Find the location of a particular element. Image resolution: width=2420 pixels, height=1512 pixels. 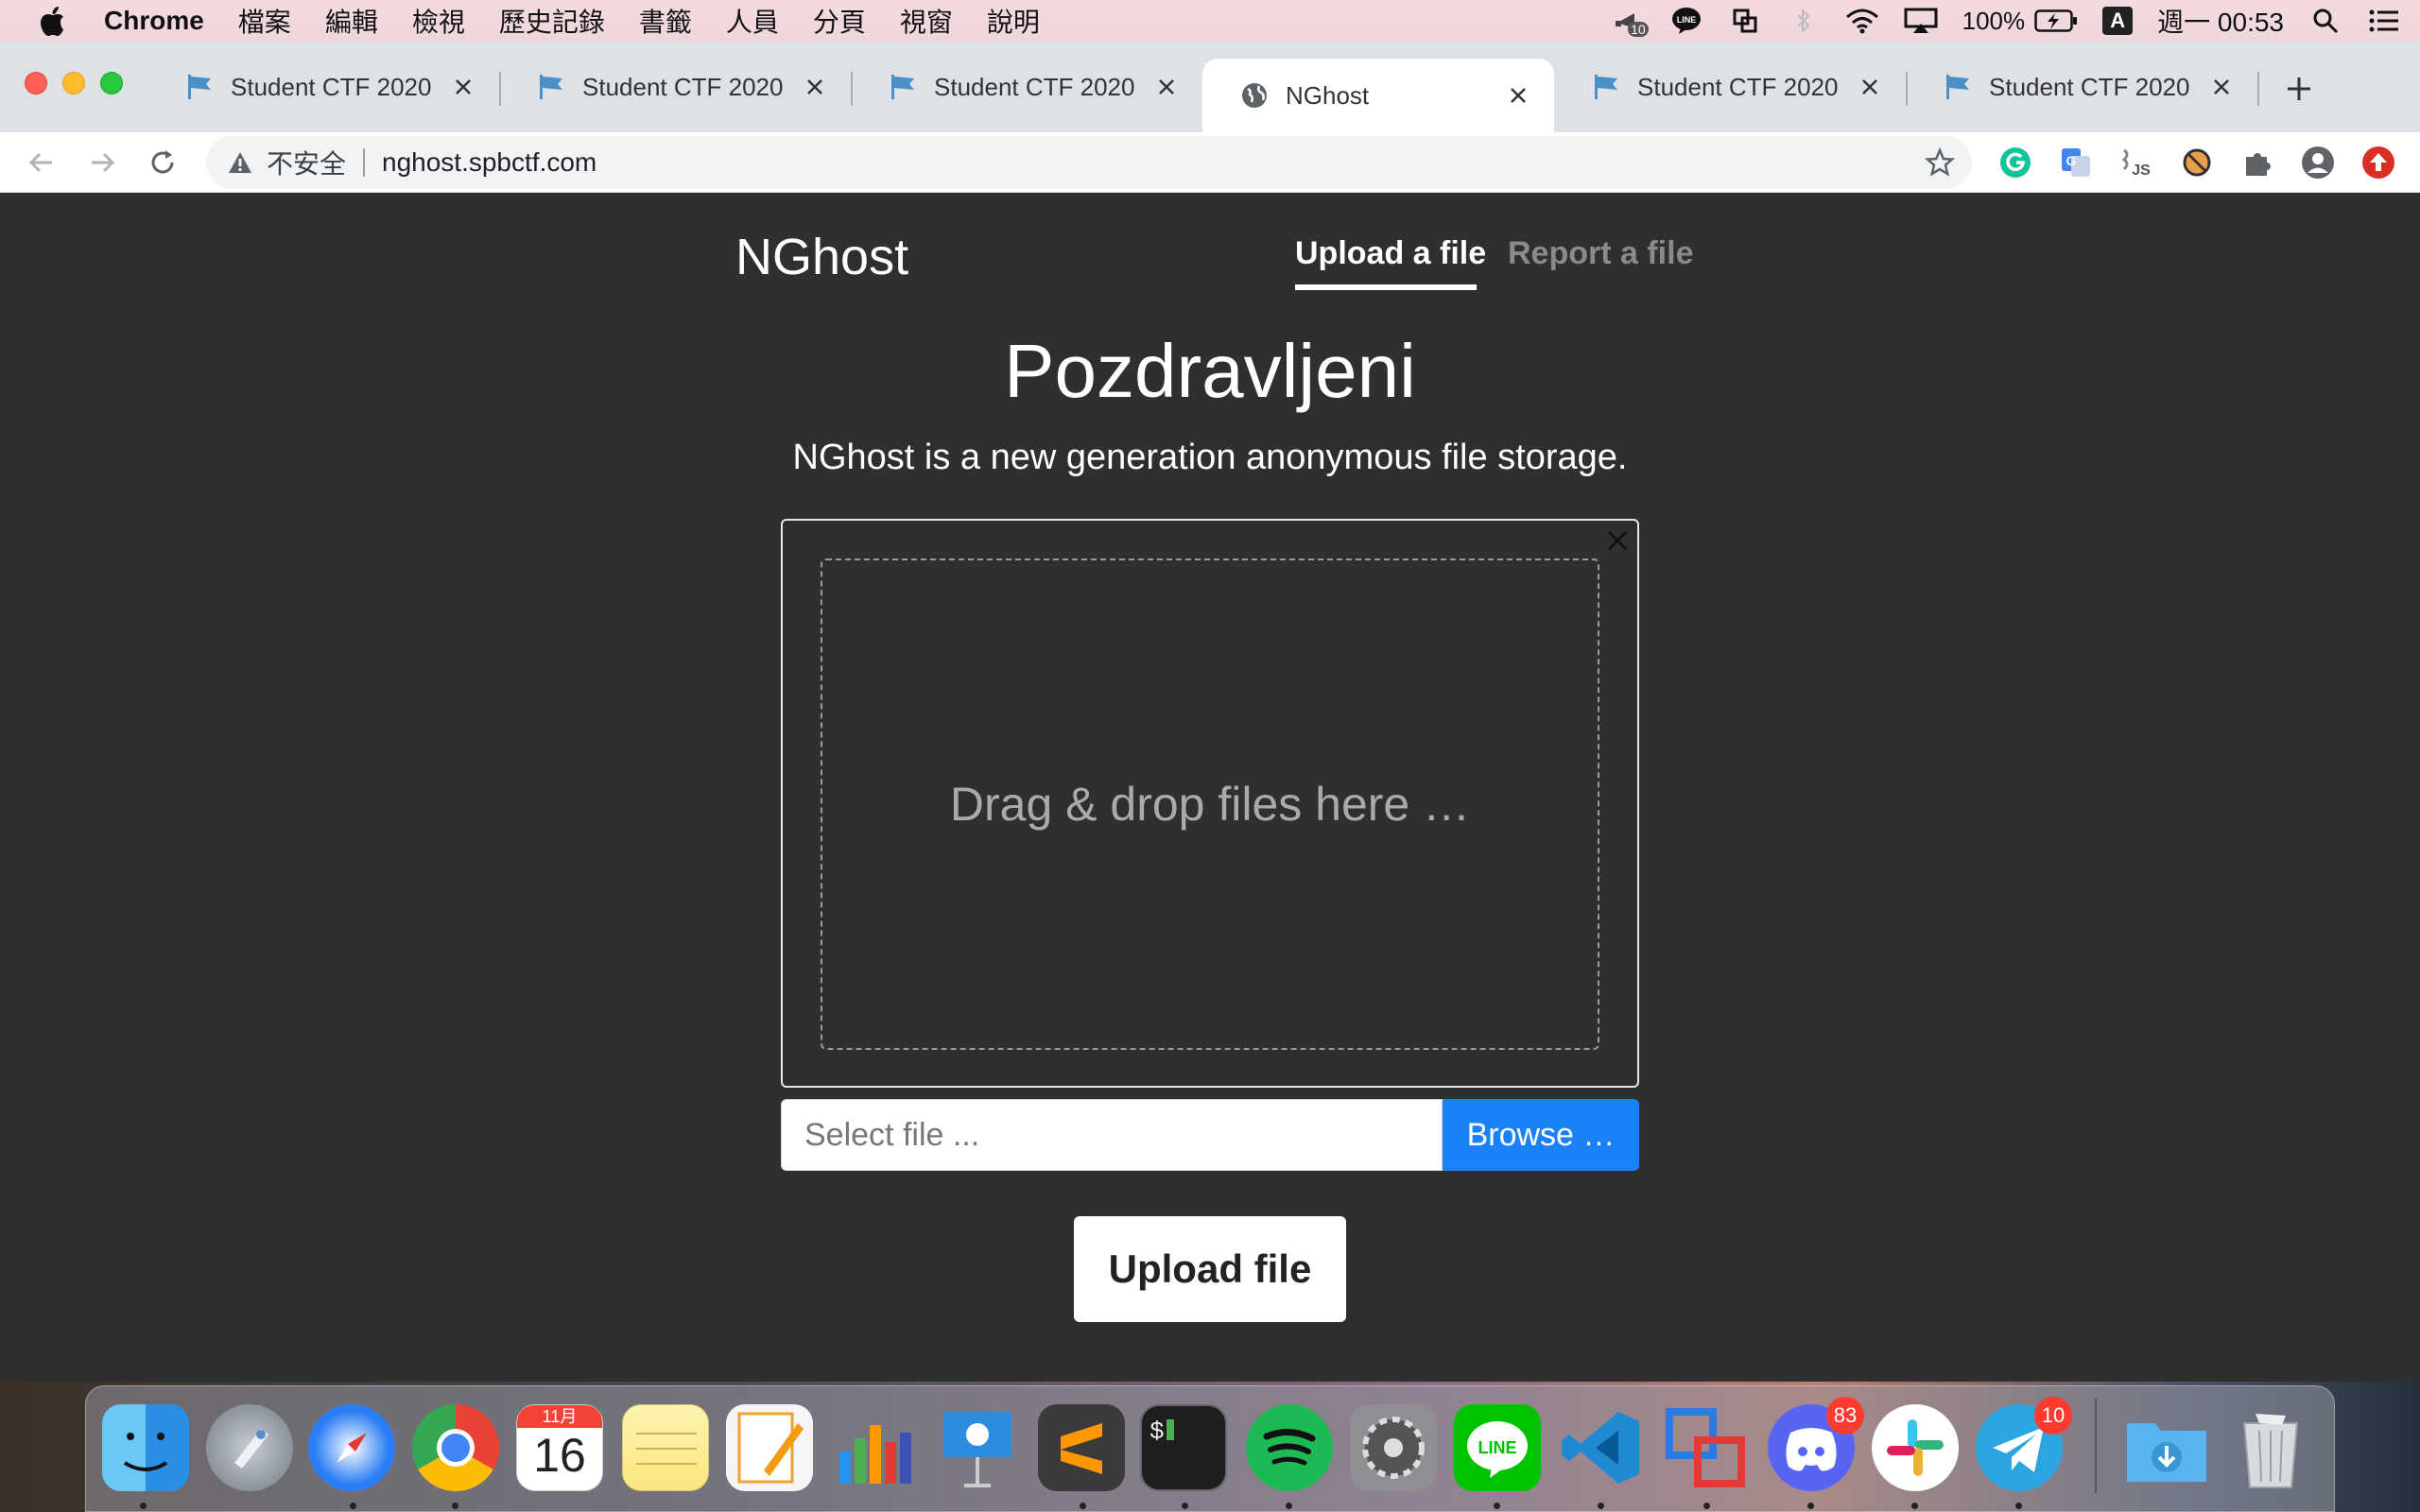

notes-icon is located at coordinates (665, 1447).